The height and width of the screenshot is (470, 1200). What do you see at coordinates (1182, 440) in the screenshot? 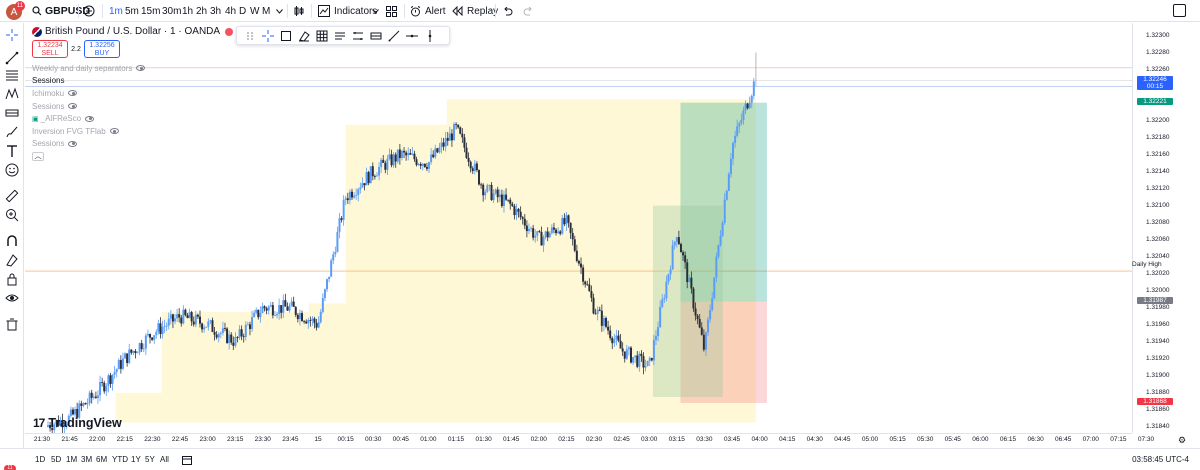
I see `gear-icon: ⚙` at bounding box center [1182, 440].